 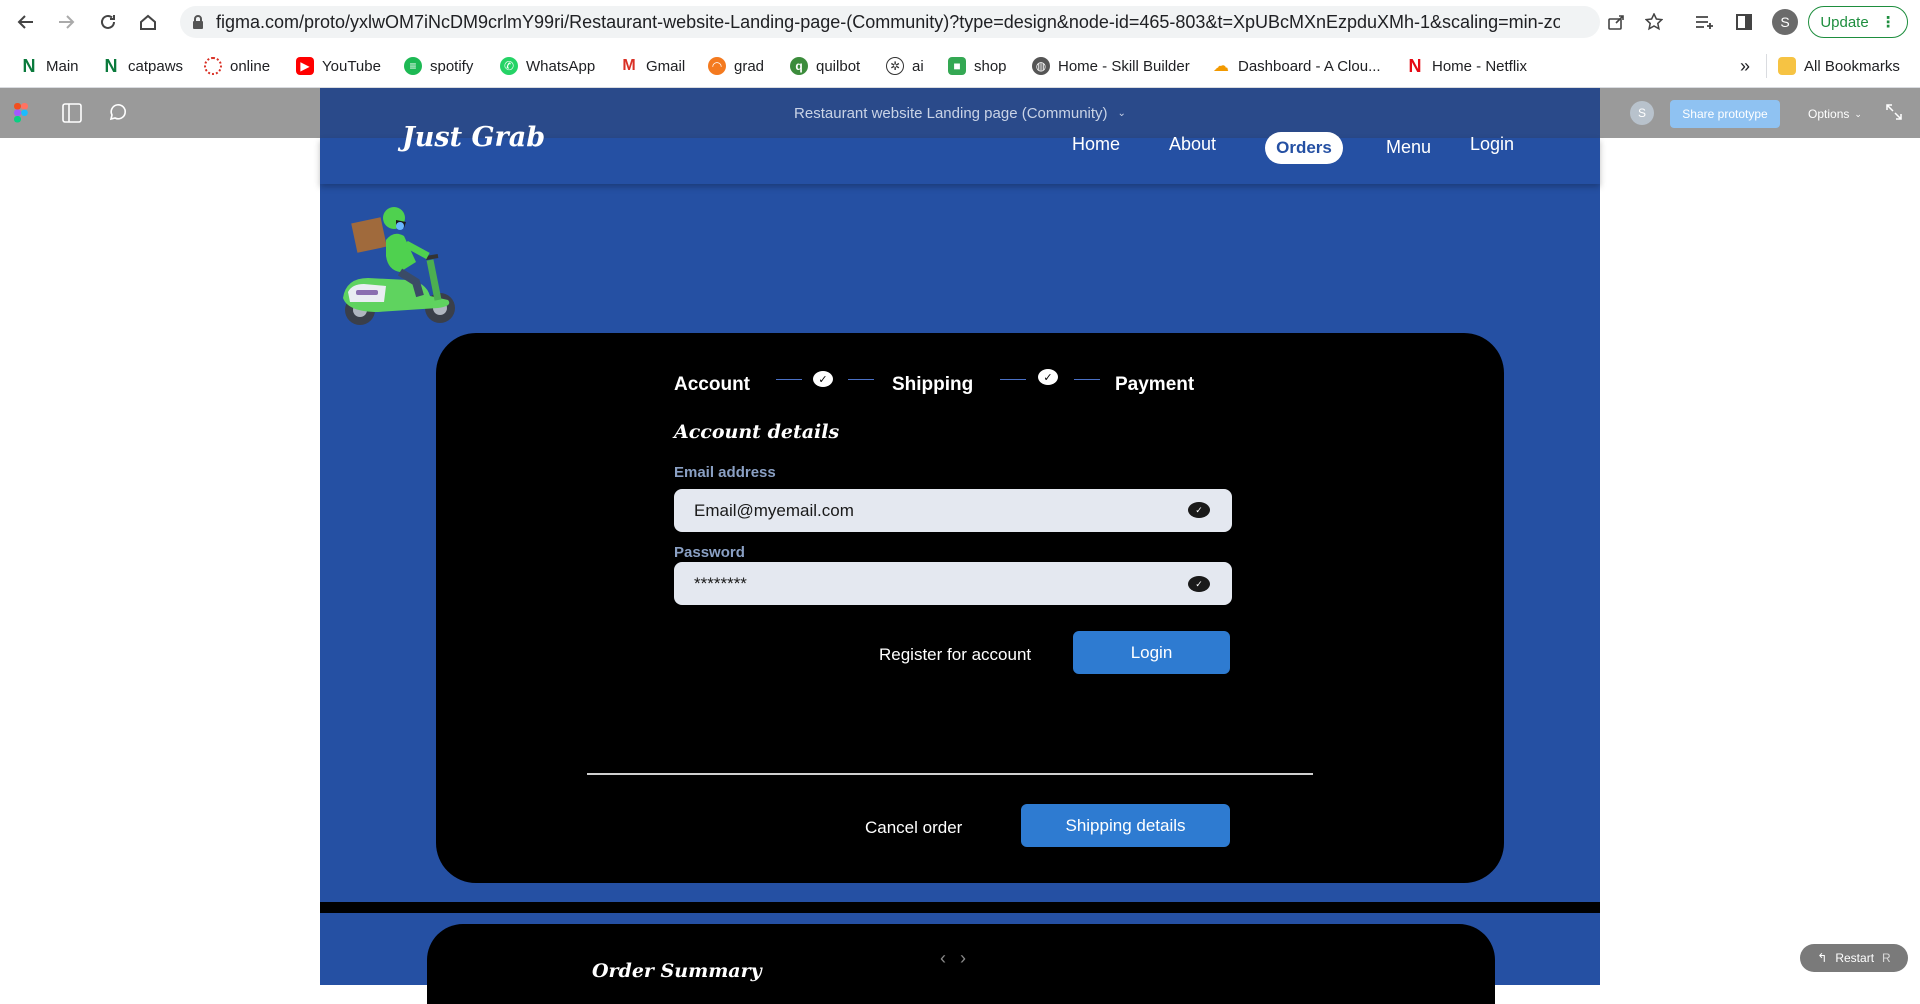 I want to click on bookmark-whatsapp: ✆ WhatsApp, so click(x=547, y=66).